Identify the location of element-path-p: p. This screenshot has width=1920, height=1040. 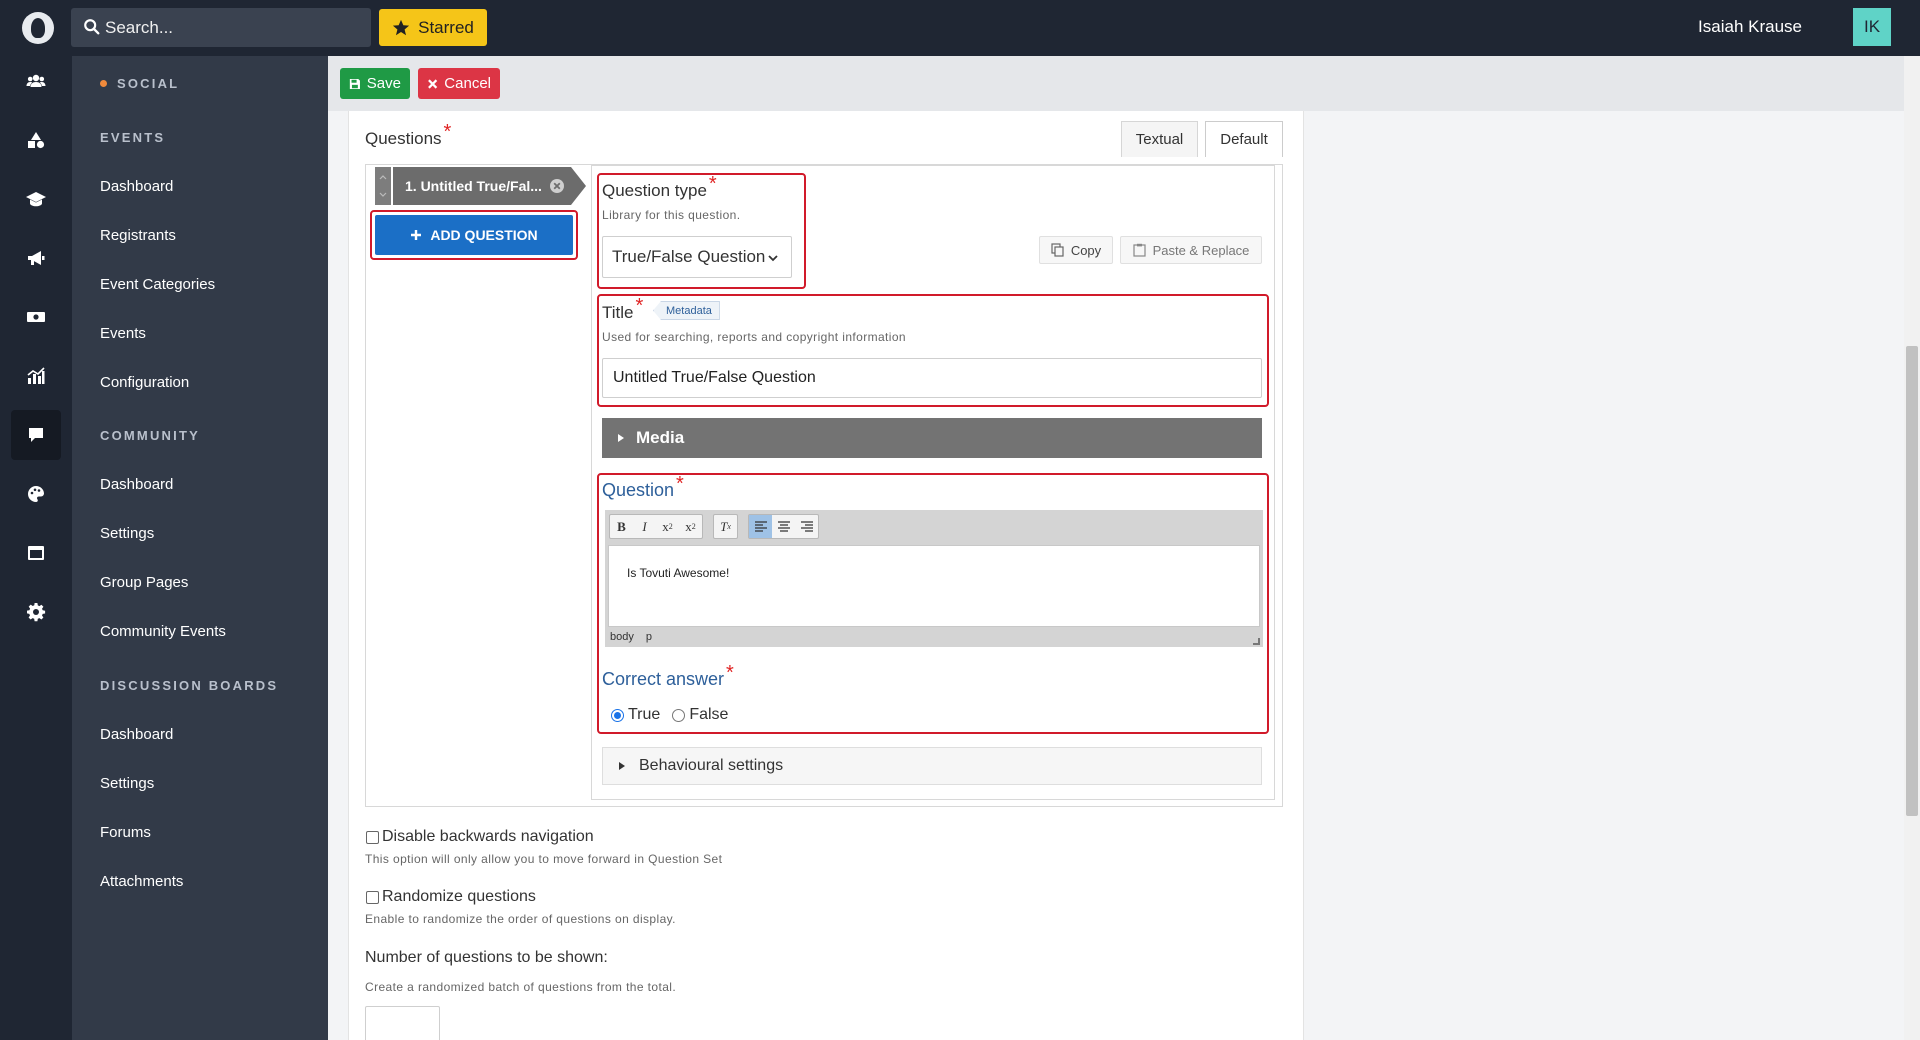
(649, 637).